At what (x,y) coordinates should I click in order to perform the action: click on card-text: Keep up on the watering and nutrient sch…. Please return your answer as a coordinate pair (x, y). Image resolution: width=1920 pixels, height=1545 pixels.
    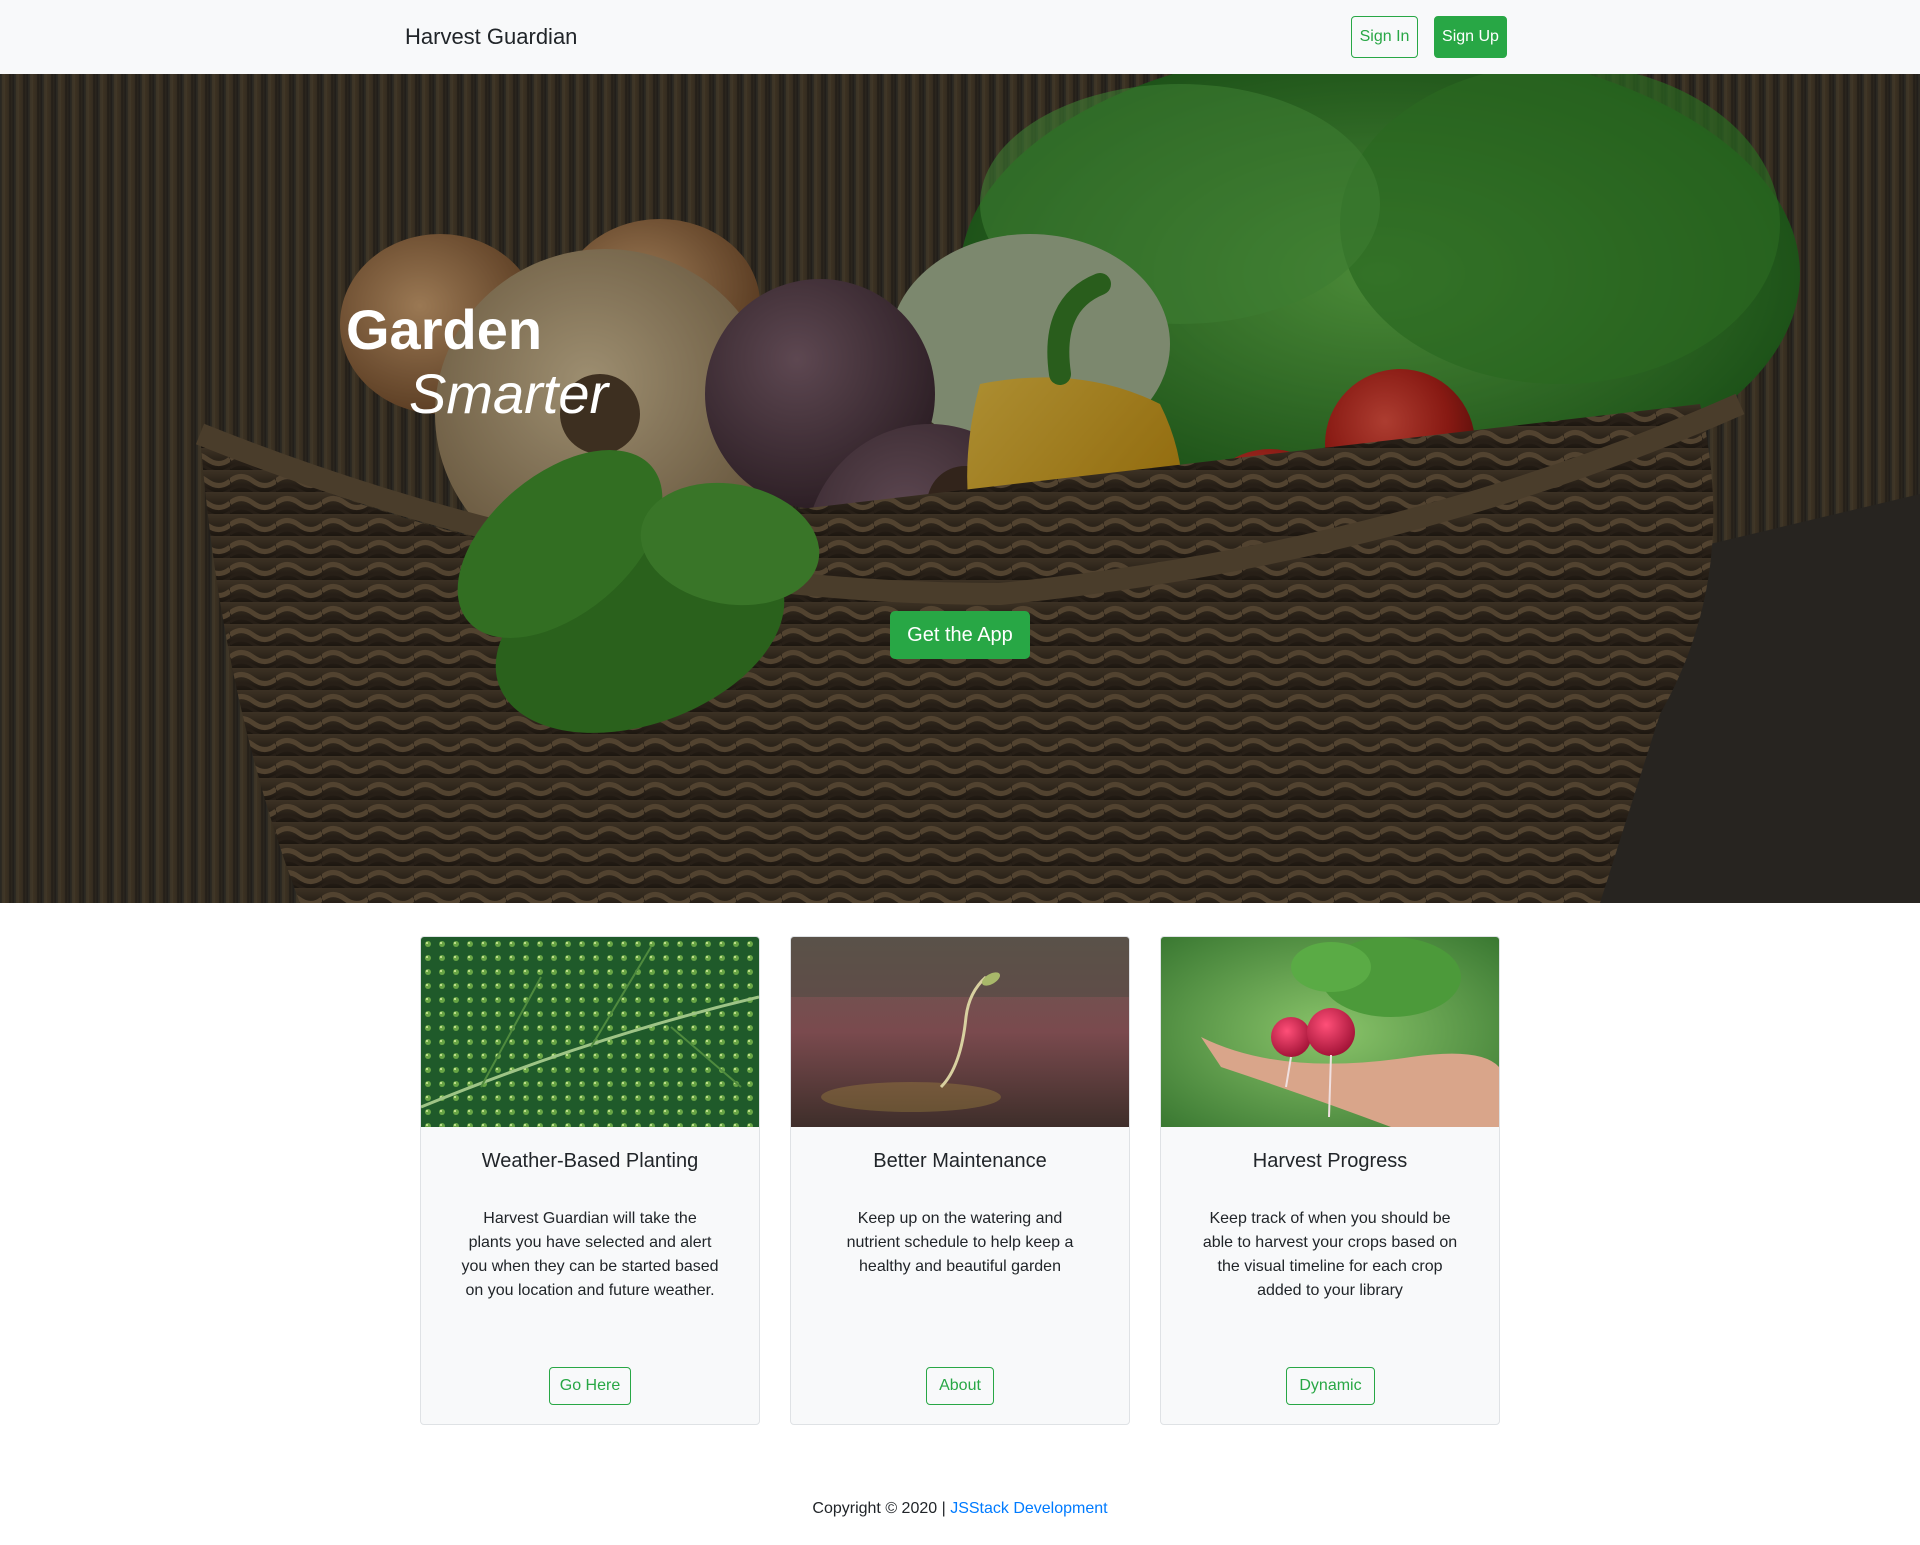
    Looking at the image, I should click on (960, 1242).